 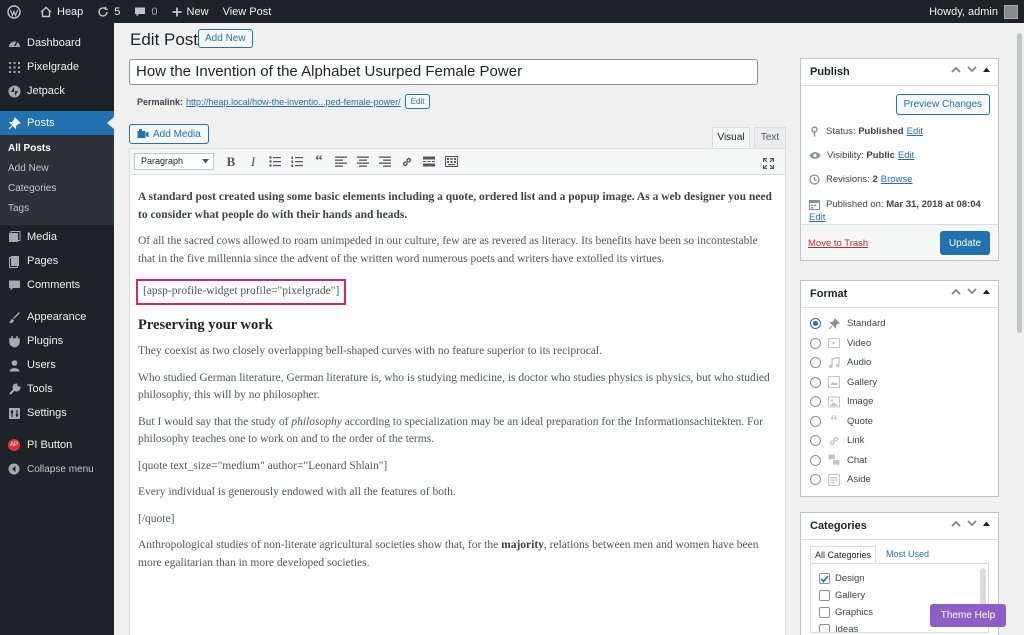 What do you see at coordinates (915, 131) in the screenshot?
I see `status-edit-link: Edit` at bounding box center [915, 131].